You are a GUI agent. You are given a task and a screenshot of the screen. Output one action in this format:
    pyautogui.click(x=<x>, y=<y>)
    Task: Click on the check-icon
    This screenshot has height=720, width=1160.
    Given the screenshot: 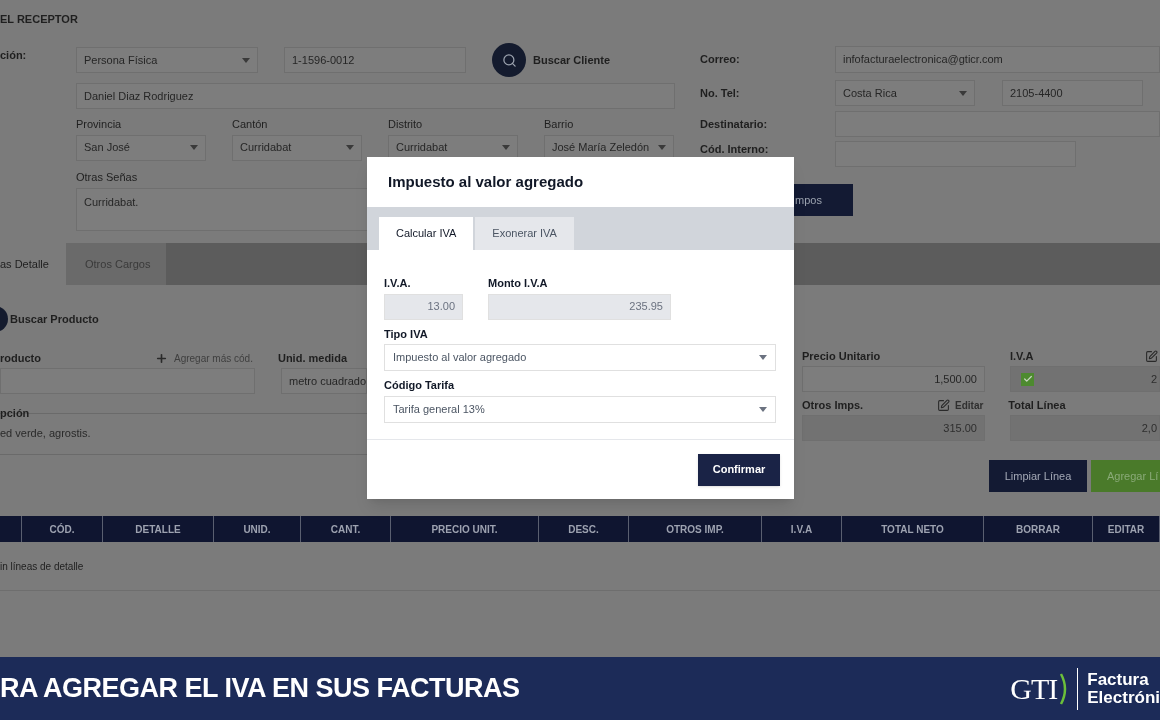 What is the action you would take?
    pyautogui.click(x=1027, y=379)
    